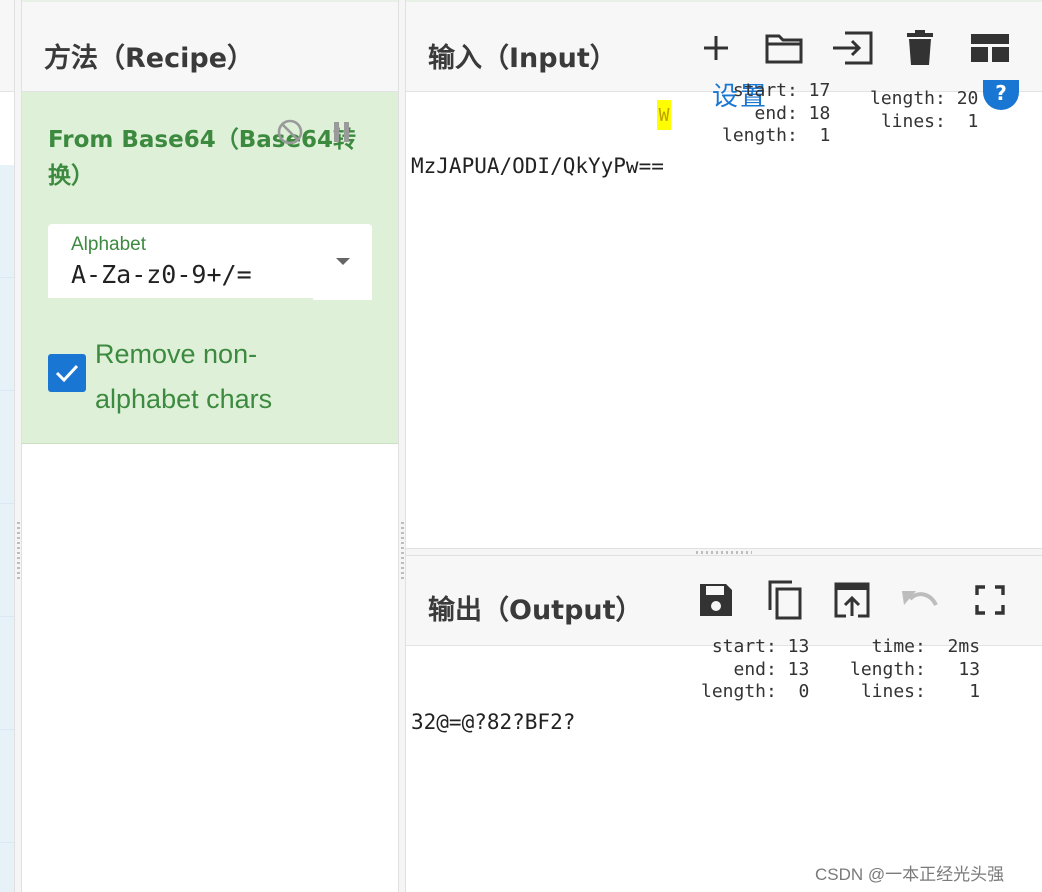 The height and width of the screenshot is (892, 1042). I want to click on check-icon, so click(67, 373).